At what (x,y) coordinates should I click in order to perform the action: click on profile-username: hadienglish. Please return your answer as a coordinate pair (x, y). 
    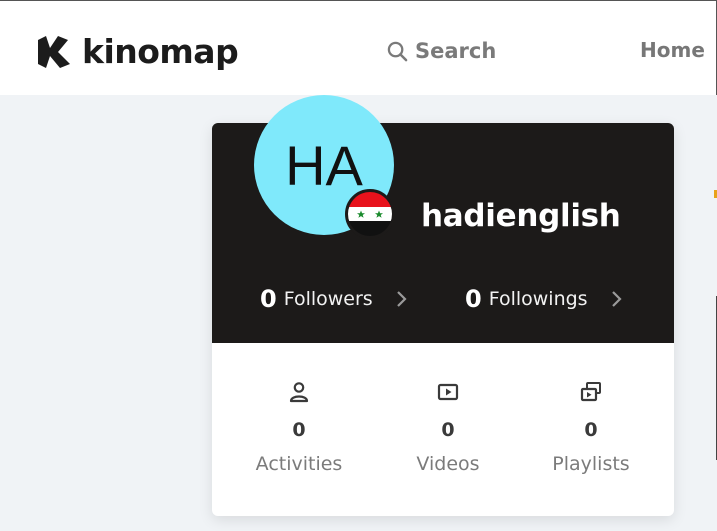
    Looking at the image, I should click on (521, 216).